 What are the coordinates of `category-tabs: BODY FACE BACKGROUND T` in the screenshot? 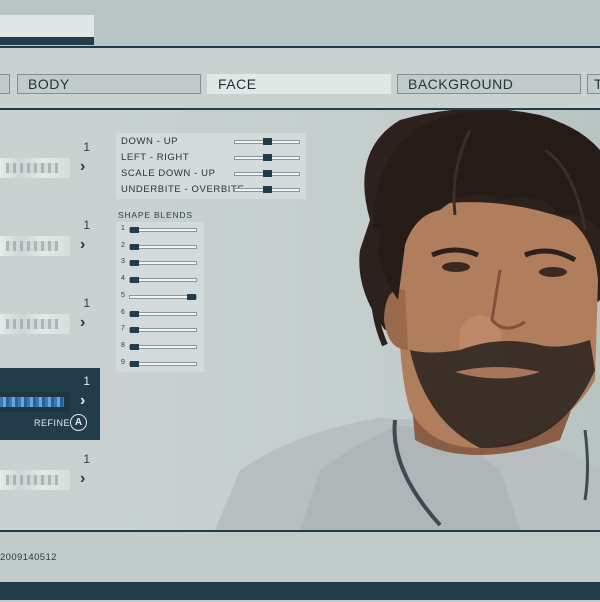 It's located at (300, 85).